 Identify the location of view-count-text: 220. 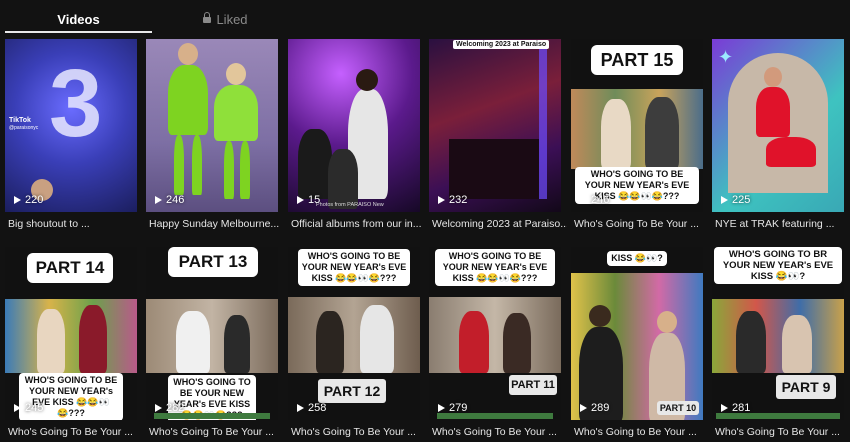
(34, 200).